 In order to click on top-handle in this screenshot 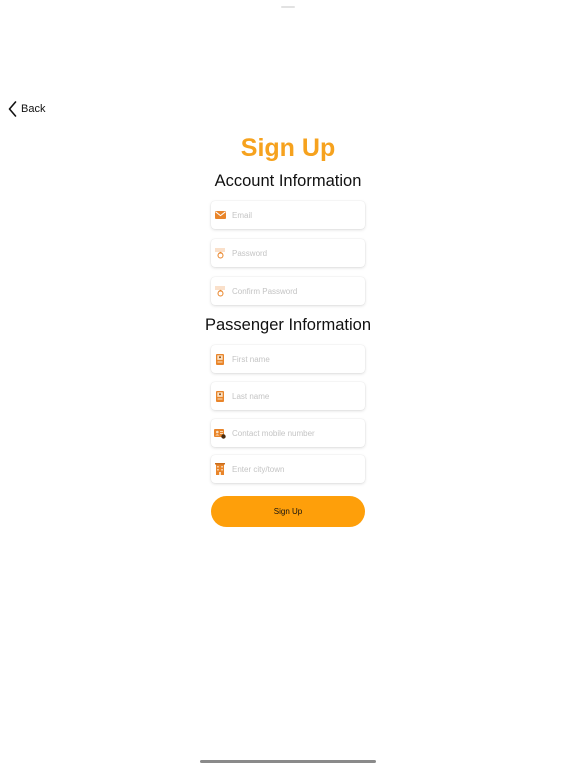, I will do `click(288, 7)`.